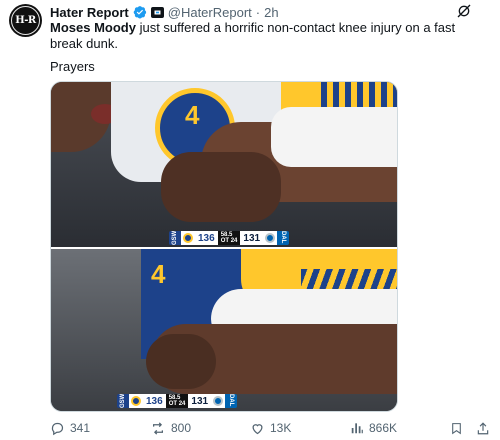 The image size is (500, 440). I want to click on share-button, so click(483, 428).